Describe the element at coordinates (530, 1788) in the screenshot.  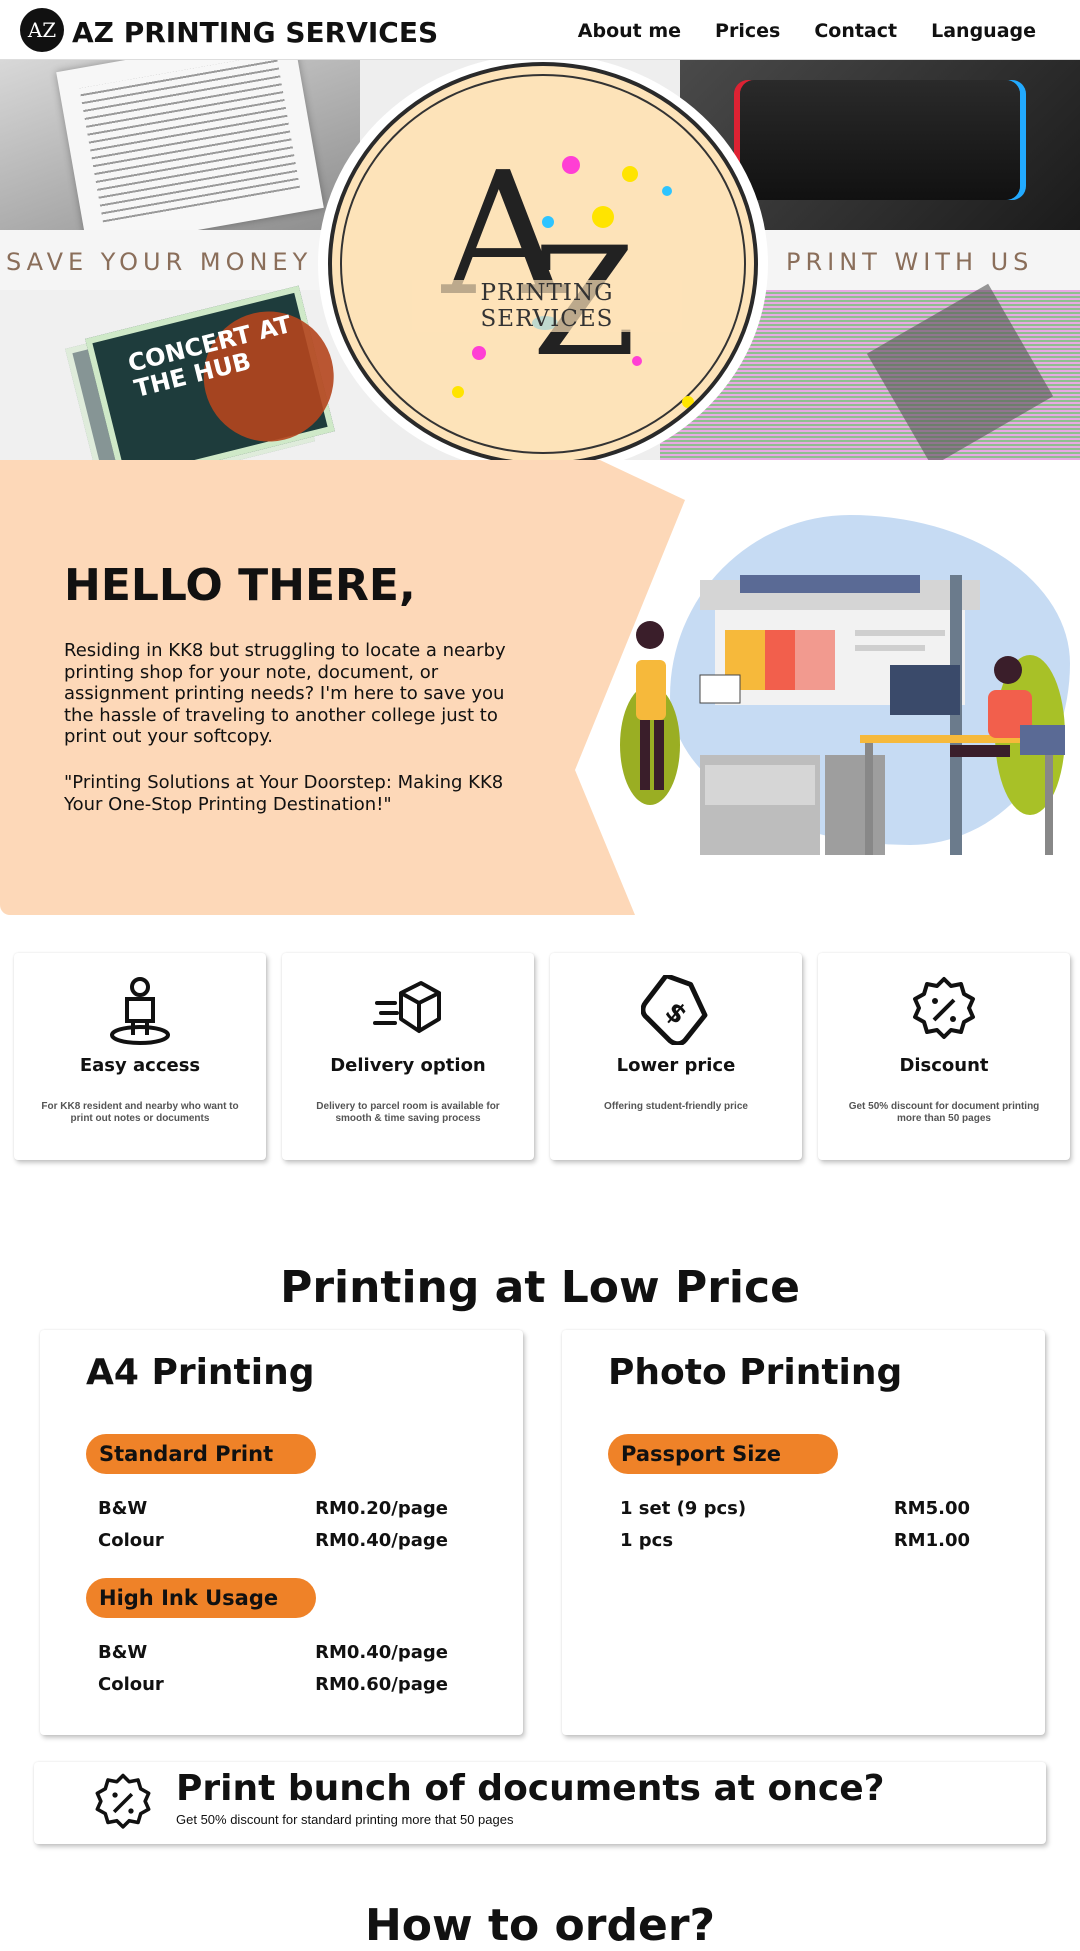
I see `bulk-title: Print bunch of documents at once?` at that location.